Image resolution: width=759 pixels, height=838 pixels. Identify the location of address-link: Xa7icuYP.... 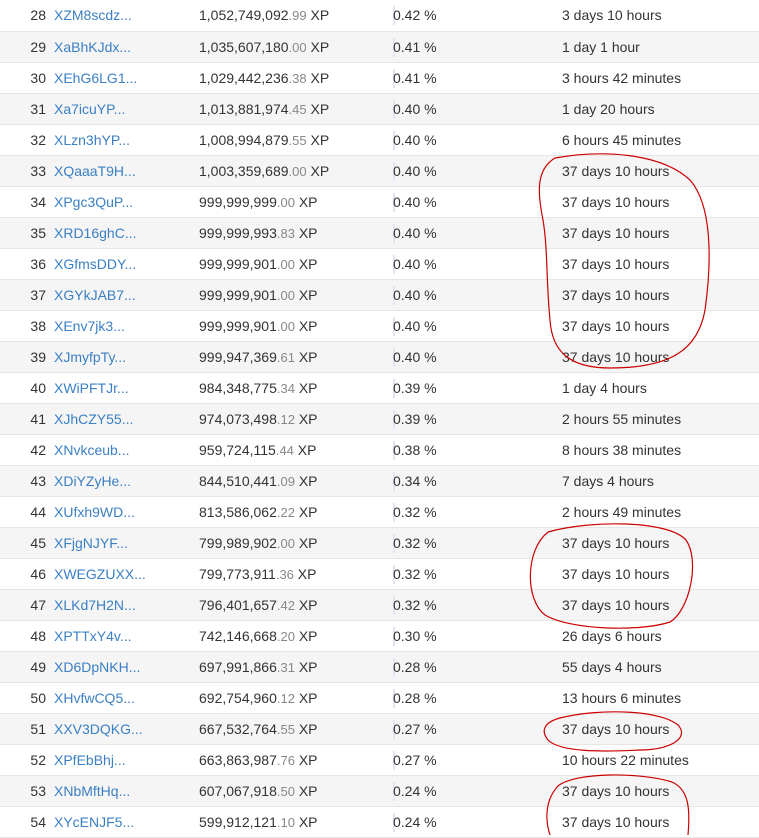
(89, 109).